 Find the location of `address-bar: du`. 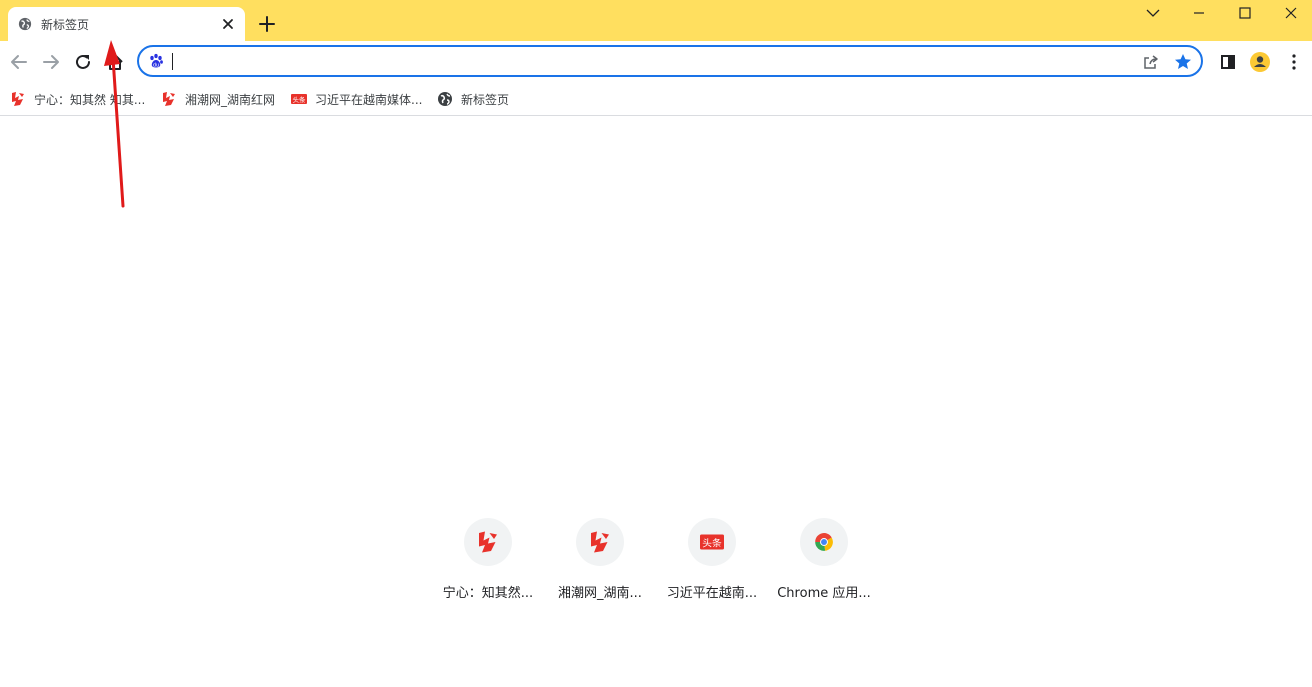

address-bar: du is located at coordinates (670, 61).